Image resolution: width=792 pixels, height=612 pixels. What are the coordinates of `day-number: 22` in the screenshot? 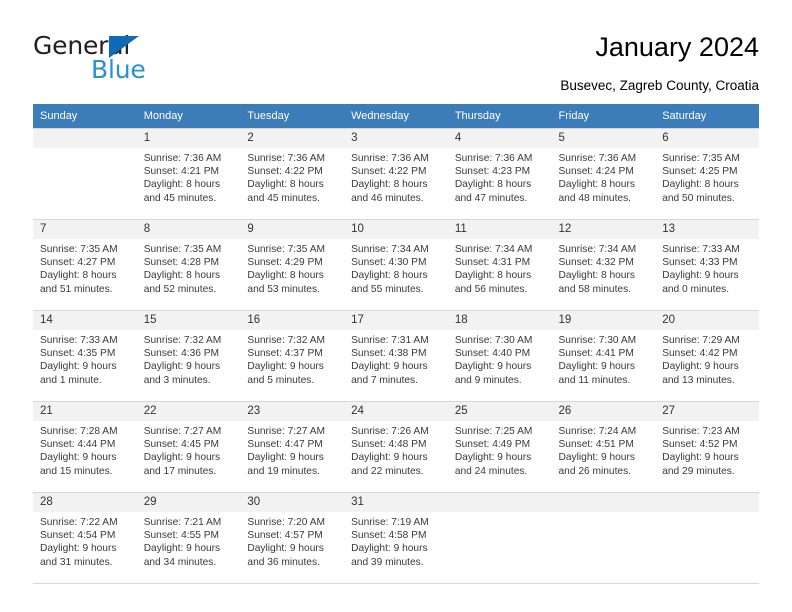 It's located at (188, 411).